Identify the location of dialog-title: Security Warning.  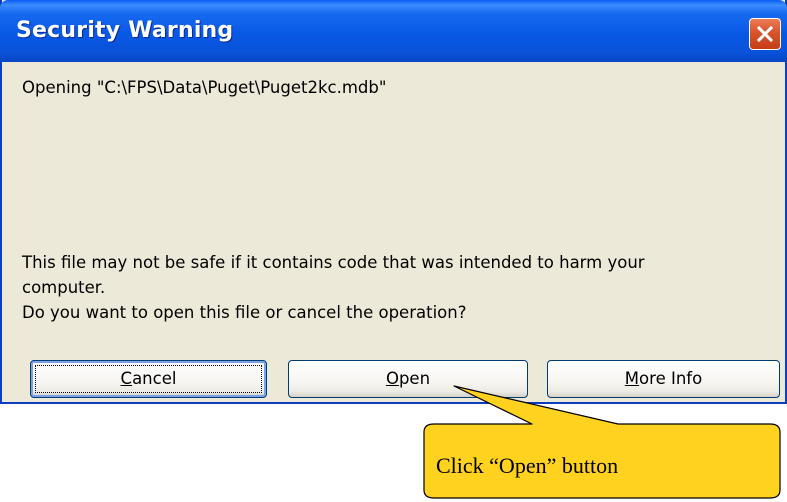
(125, 30).